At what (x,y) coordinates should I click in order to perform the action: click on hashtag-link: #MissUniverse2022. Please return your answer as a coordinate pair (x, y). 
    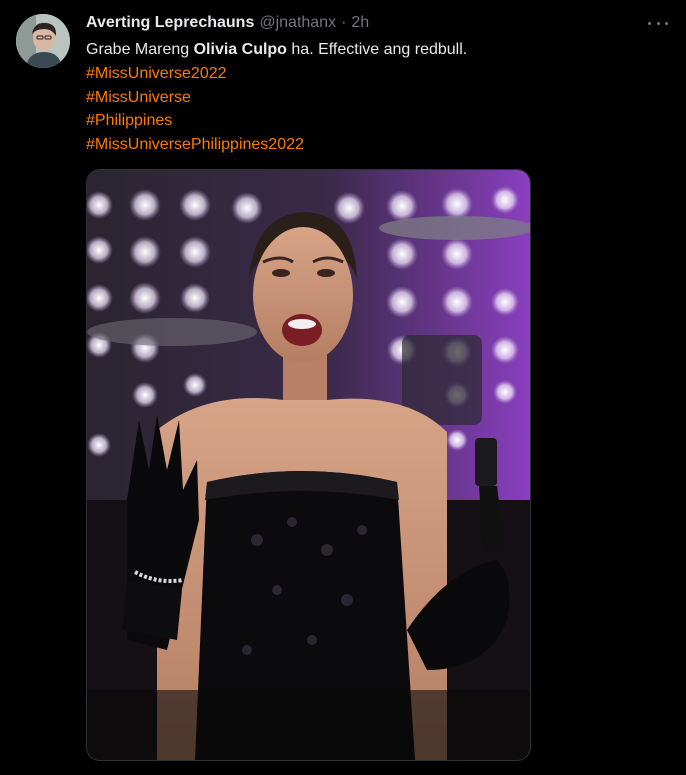
    Looking at the image, I should click on (366, 74).